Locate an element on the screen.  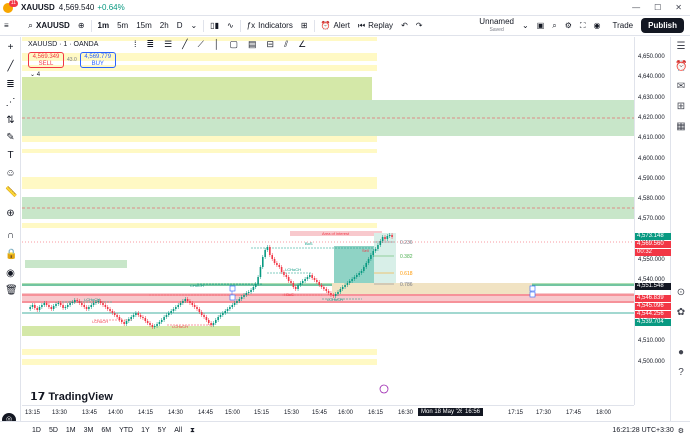
position-icon: ▤ is located at coordinates (252, 44).